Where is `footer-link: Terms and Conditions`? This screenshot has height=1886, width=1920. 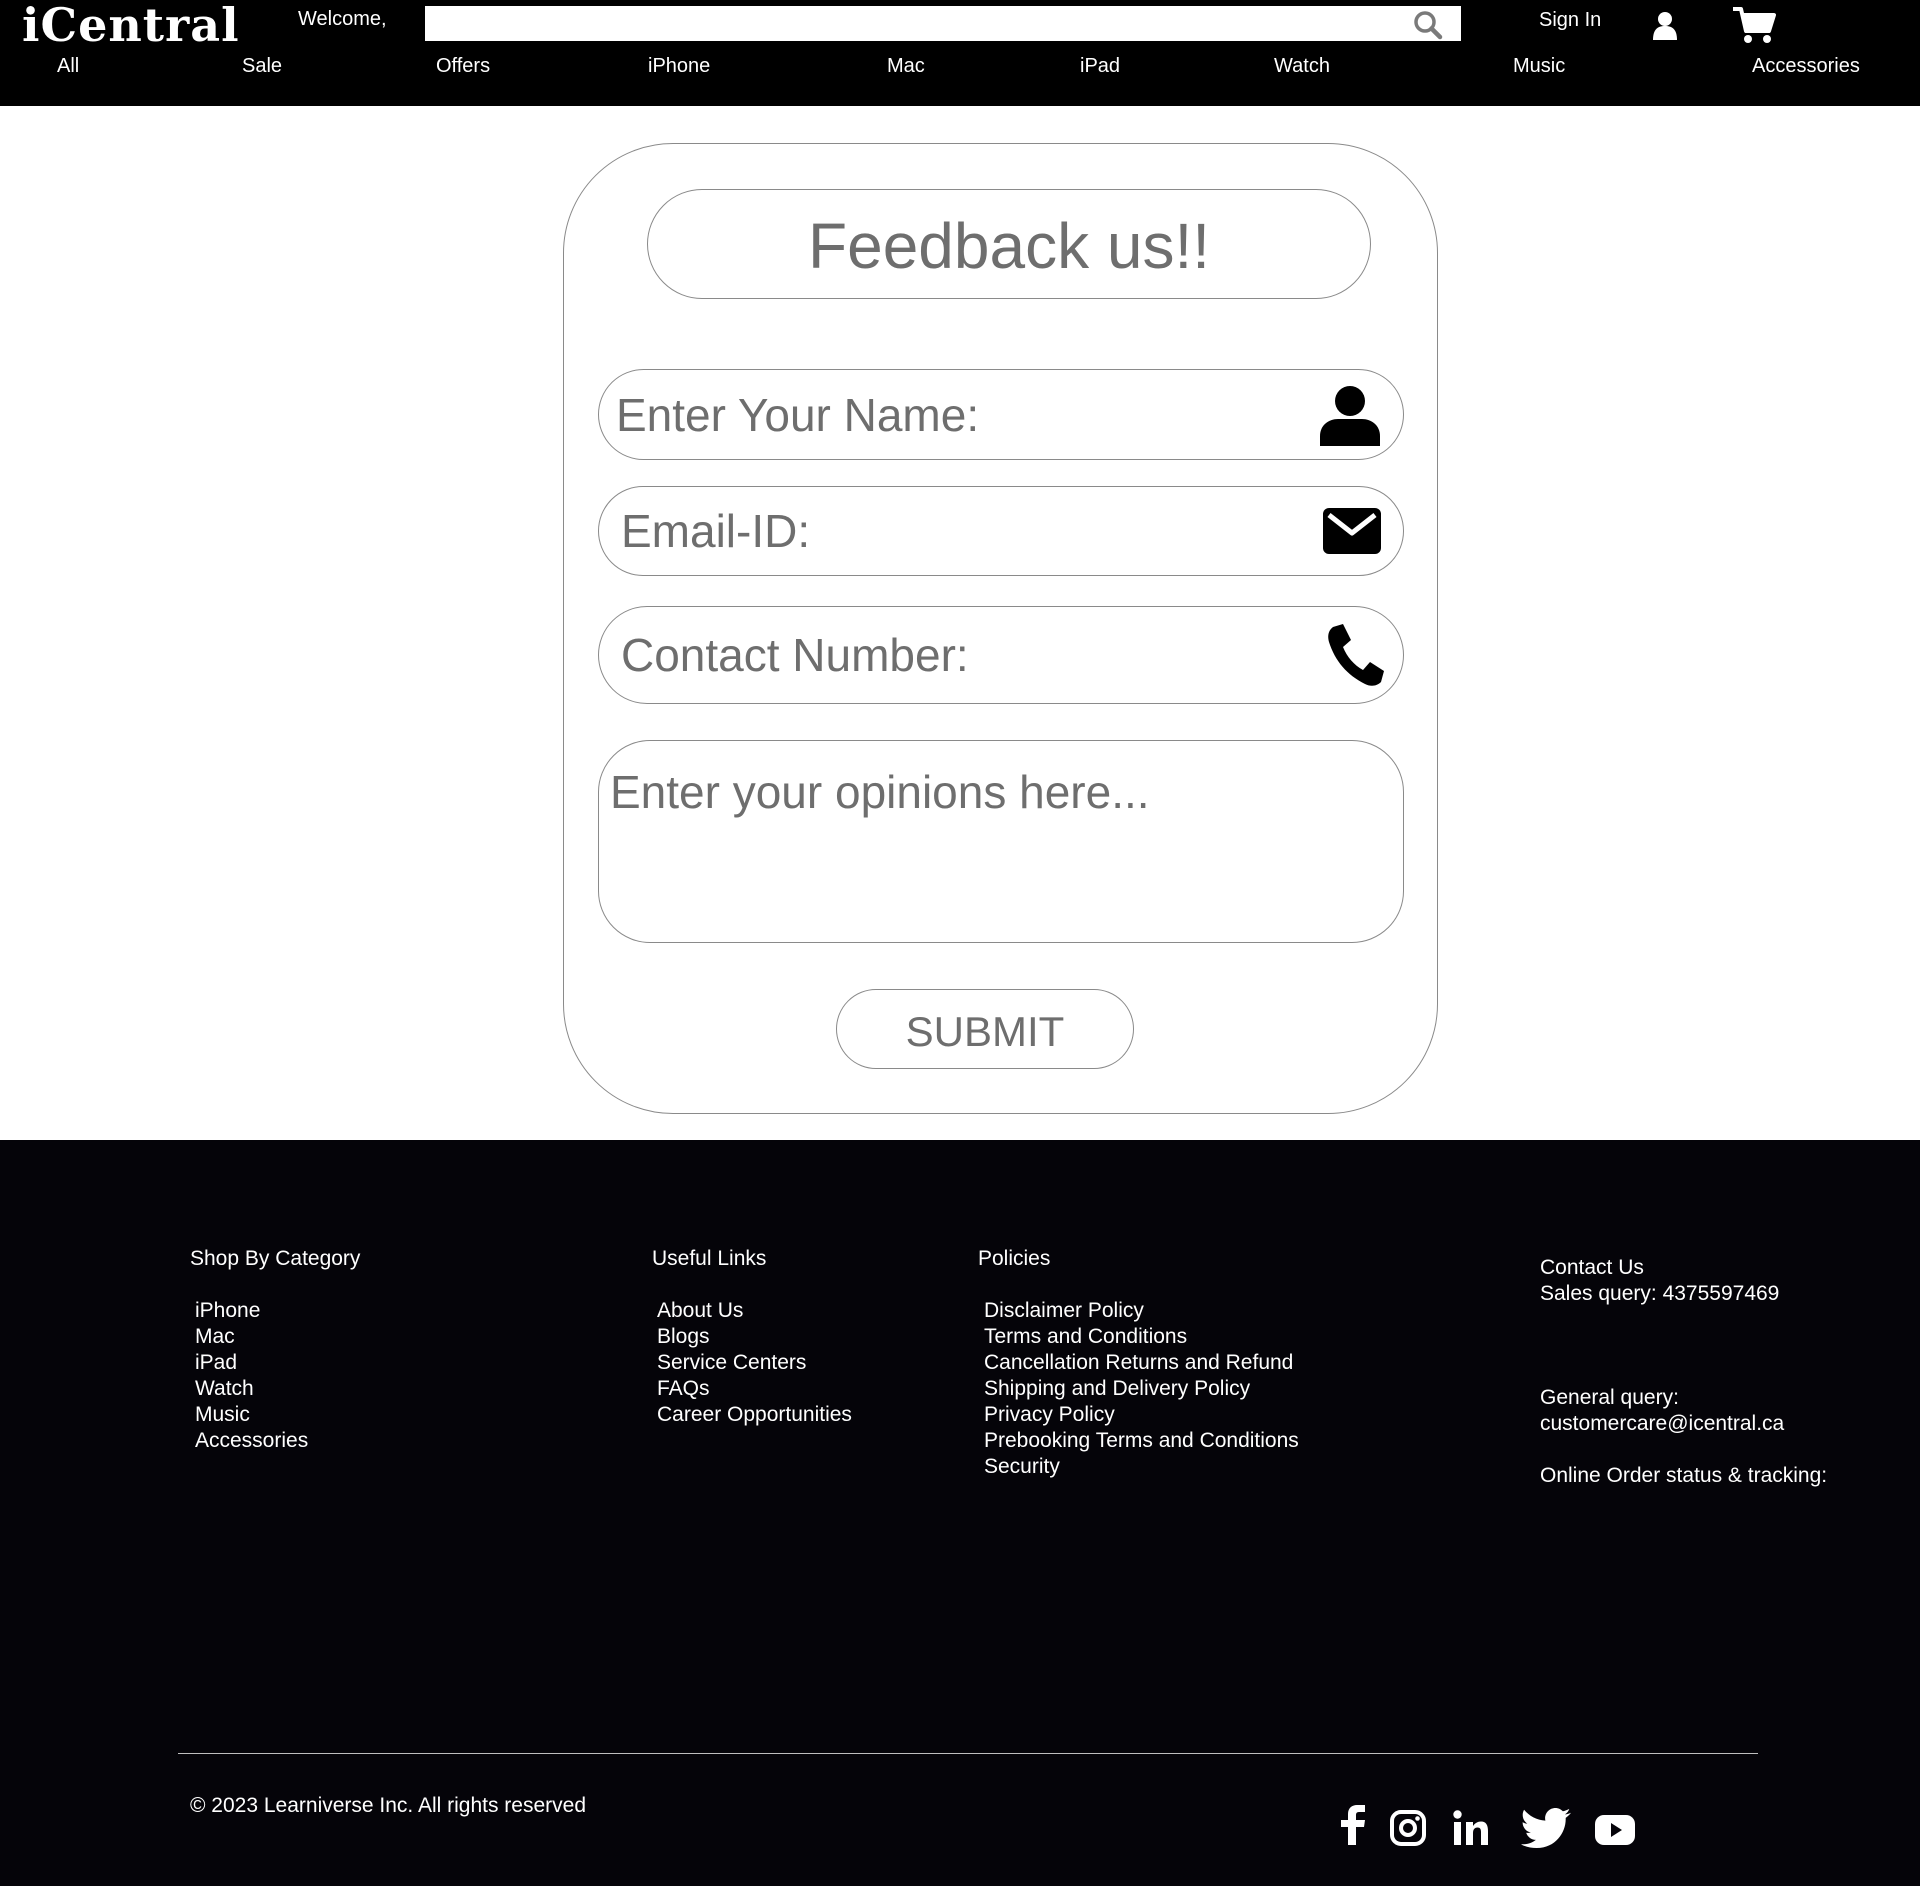
footer-link: Terms and Conditions is located at coordinates (1141, 1337).